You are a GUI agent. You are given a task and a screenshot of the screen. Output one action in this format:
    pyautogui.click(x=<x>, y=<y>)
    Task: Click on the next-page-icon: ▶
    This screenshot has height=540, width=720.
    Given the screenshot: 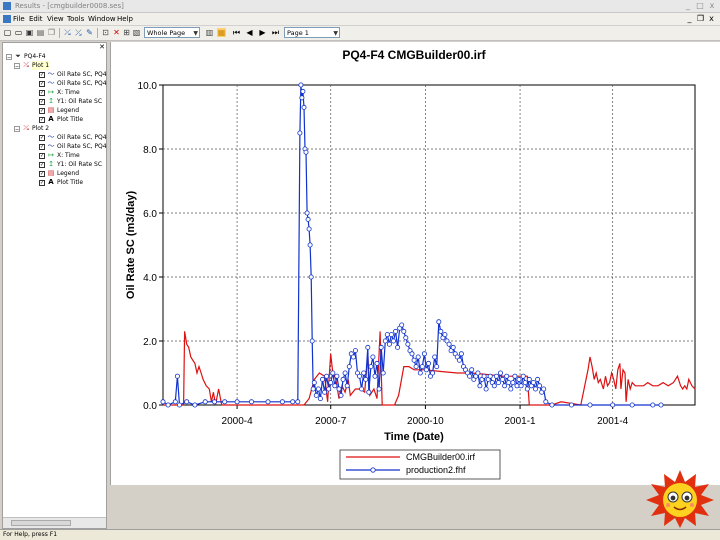 What is the action you would take?
    pyautogui.click(x=262, y=32)
    